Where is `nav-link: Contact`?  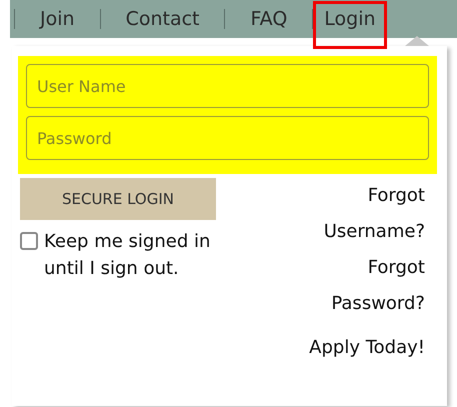 nav-link: Contact is located at coordinates (162, 19).